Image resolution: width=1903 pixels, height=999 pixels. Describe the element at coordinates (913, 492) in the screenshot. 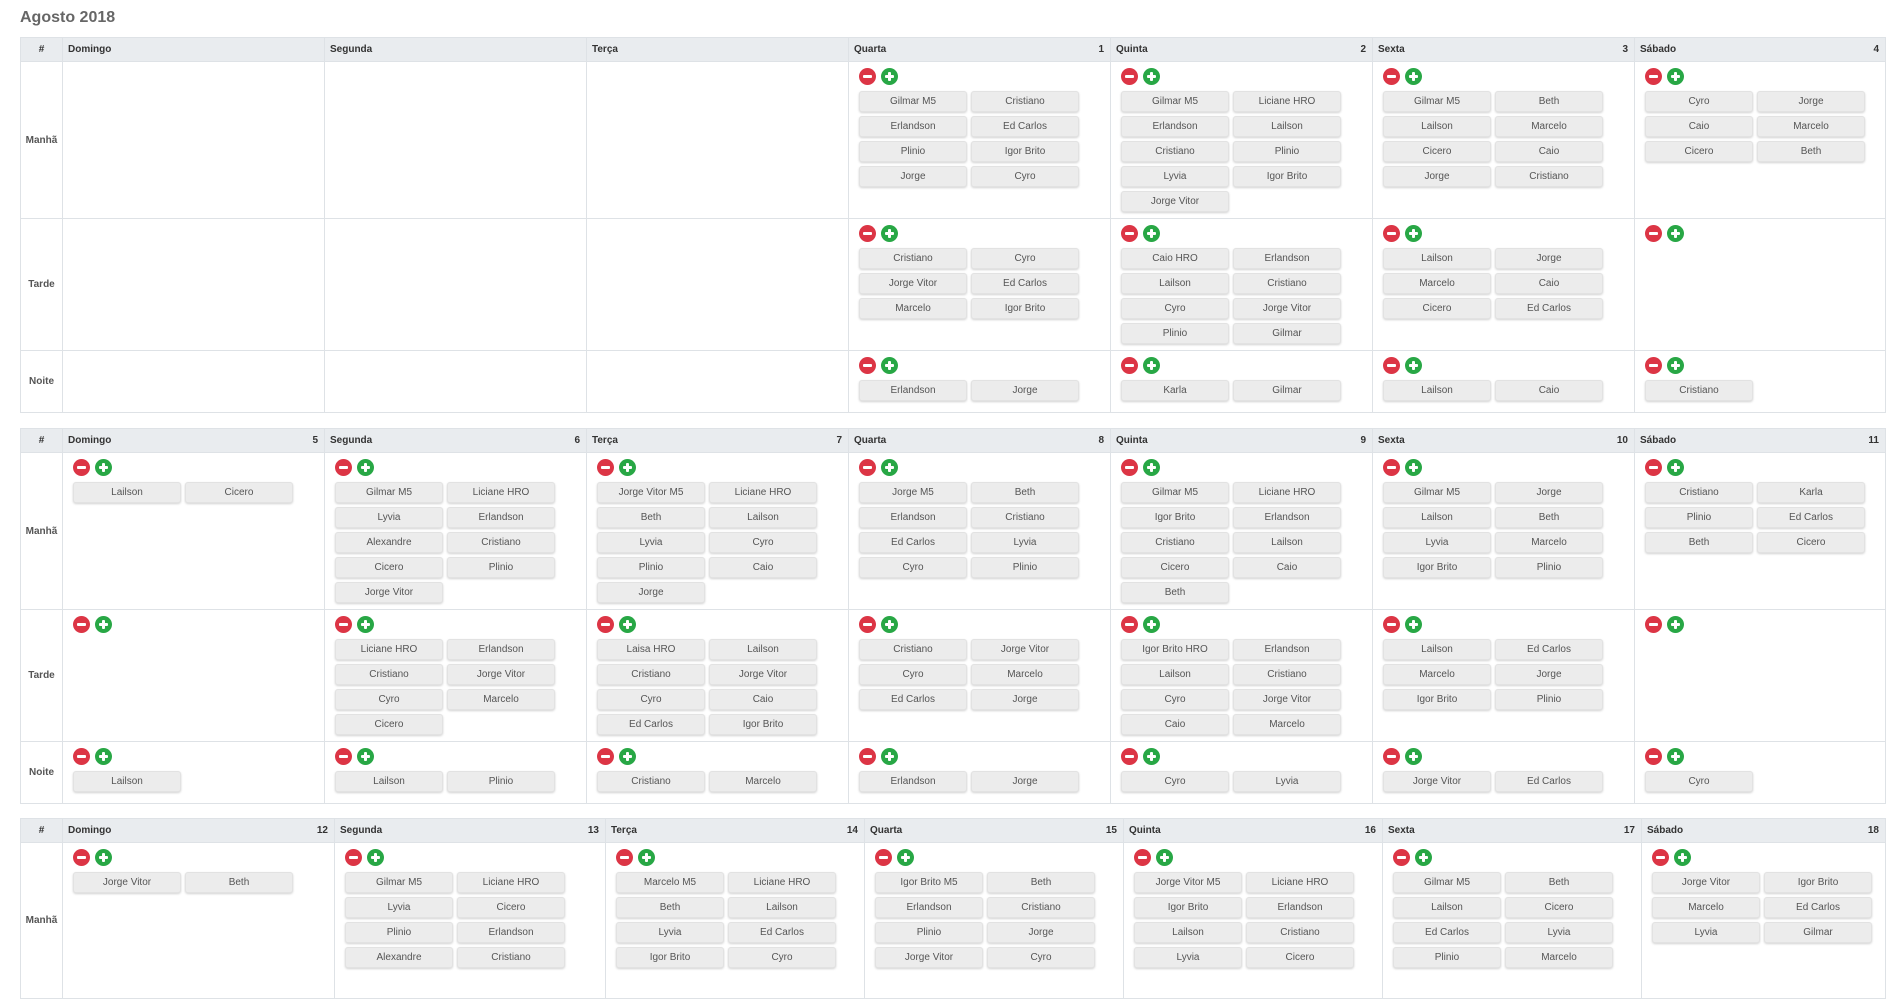

I see `person-chip: Jorge M5` at that location.